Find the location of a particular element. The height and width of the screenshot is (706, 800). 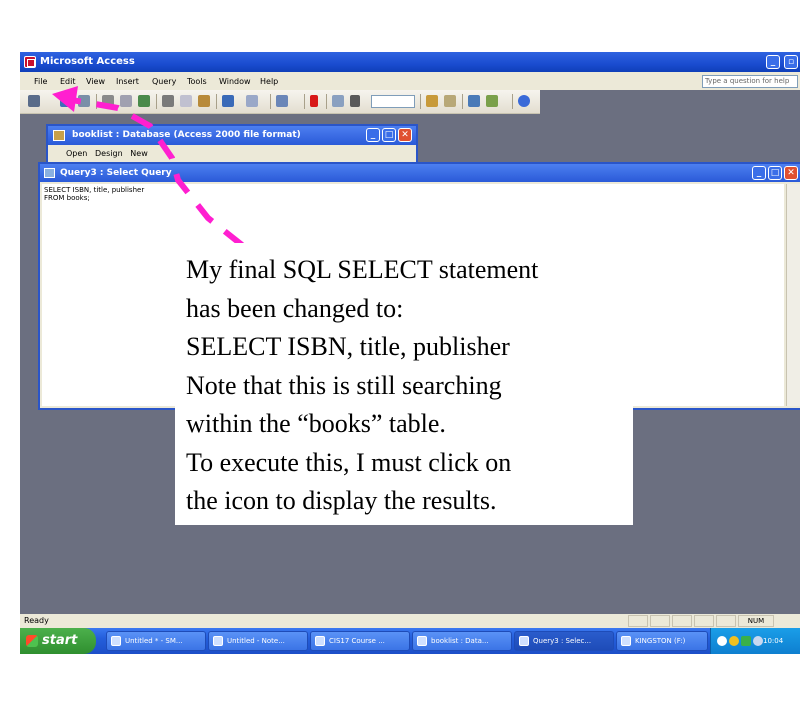

query-type-icon is located at coordinates (282, 101).